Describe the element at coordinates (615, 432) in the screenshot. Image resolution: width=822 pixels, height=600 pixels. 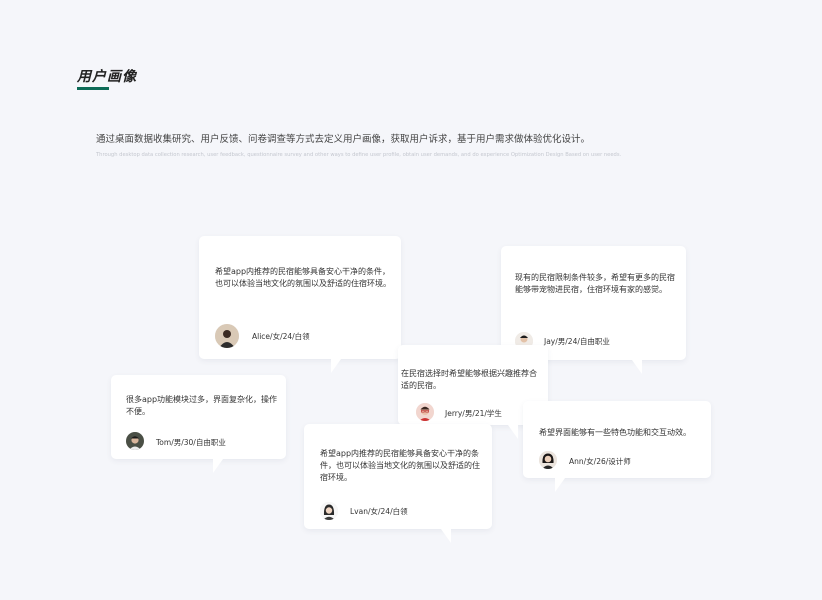
I see `persona-quote: 希望界面能够有一些特色功能和交互动效。` at that location.